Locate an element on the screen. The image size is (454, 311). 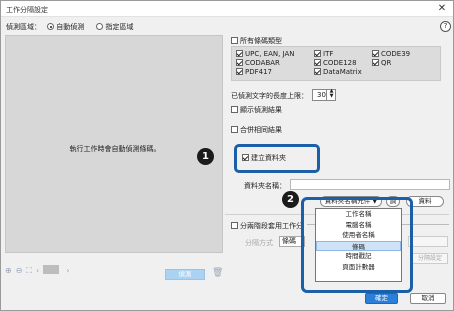
max-length-label: 已偵測文字的長度上限： is located at coordinates (269, 96).